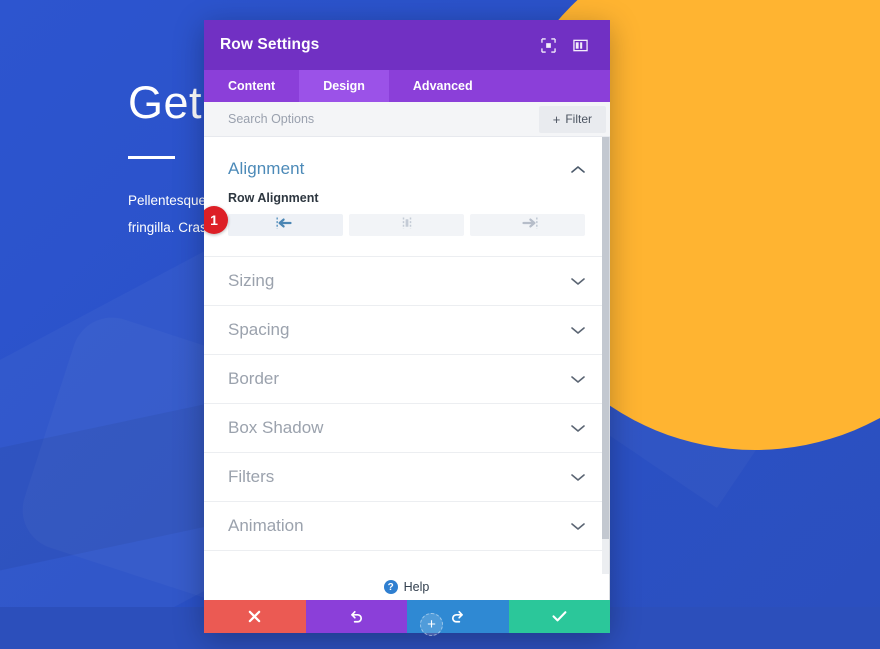 The width and height of the screenshot is (880, 649). I want to click on tab-content: Content, so click(251, 86).